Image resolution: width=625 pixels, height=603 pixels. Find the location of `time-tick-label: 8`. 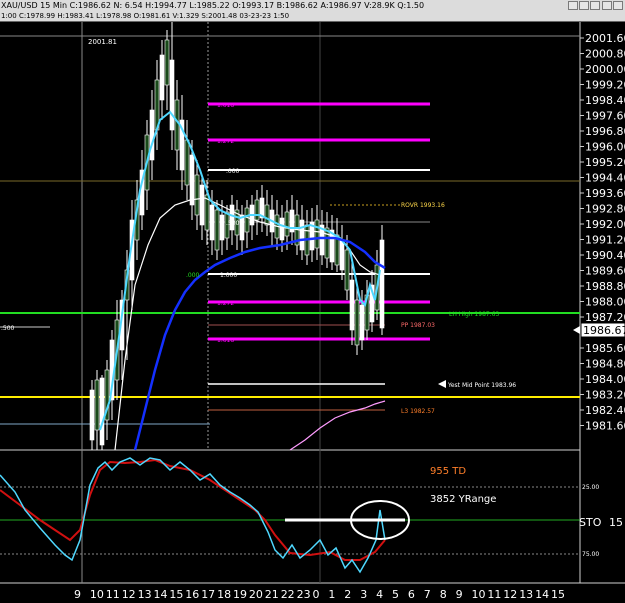

time-tick-label: 8 is located at coordinates (443, 594).